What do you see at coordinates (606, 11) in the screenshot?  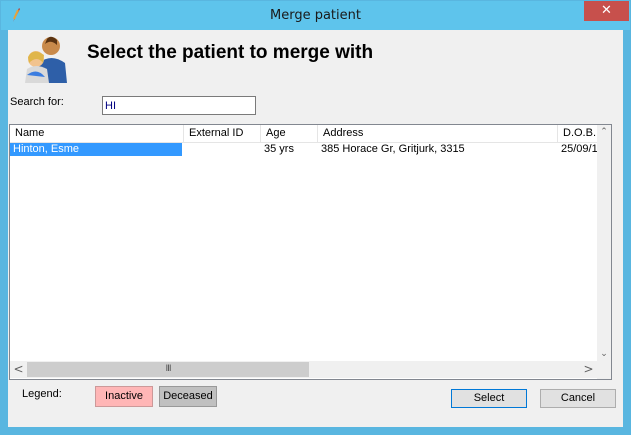 I see `close-button: ✕` at bounding box center [606, 11].